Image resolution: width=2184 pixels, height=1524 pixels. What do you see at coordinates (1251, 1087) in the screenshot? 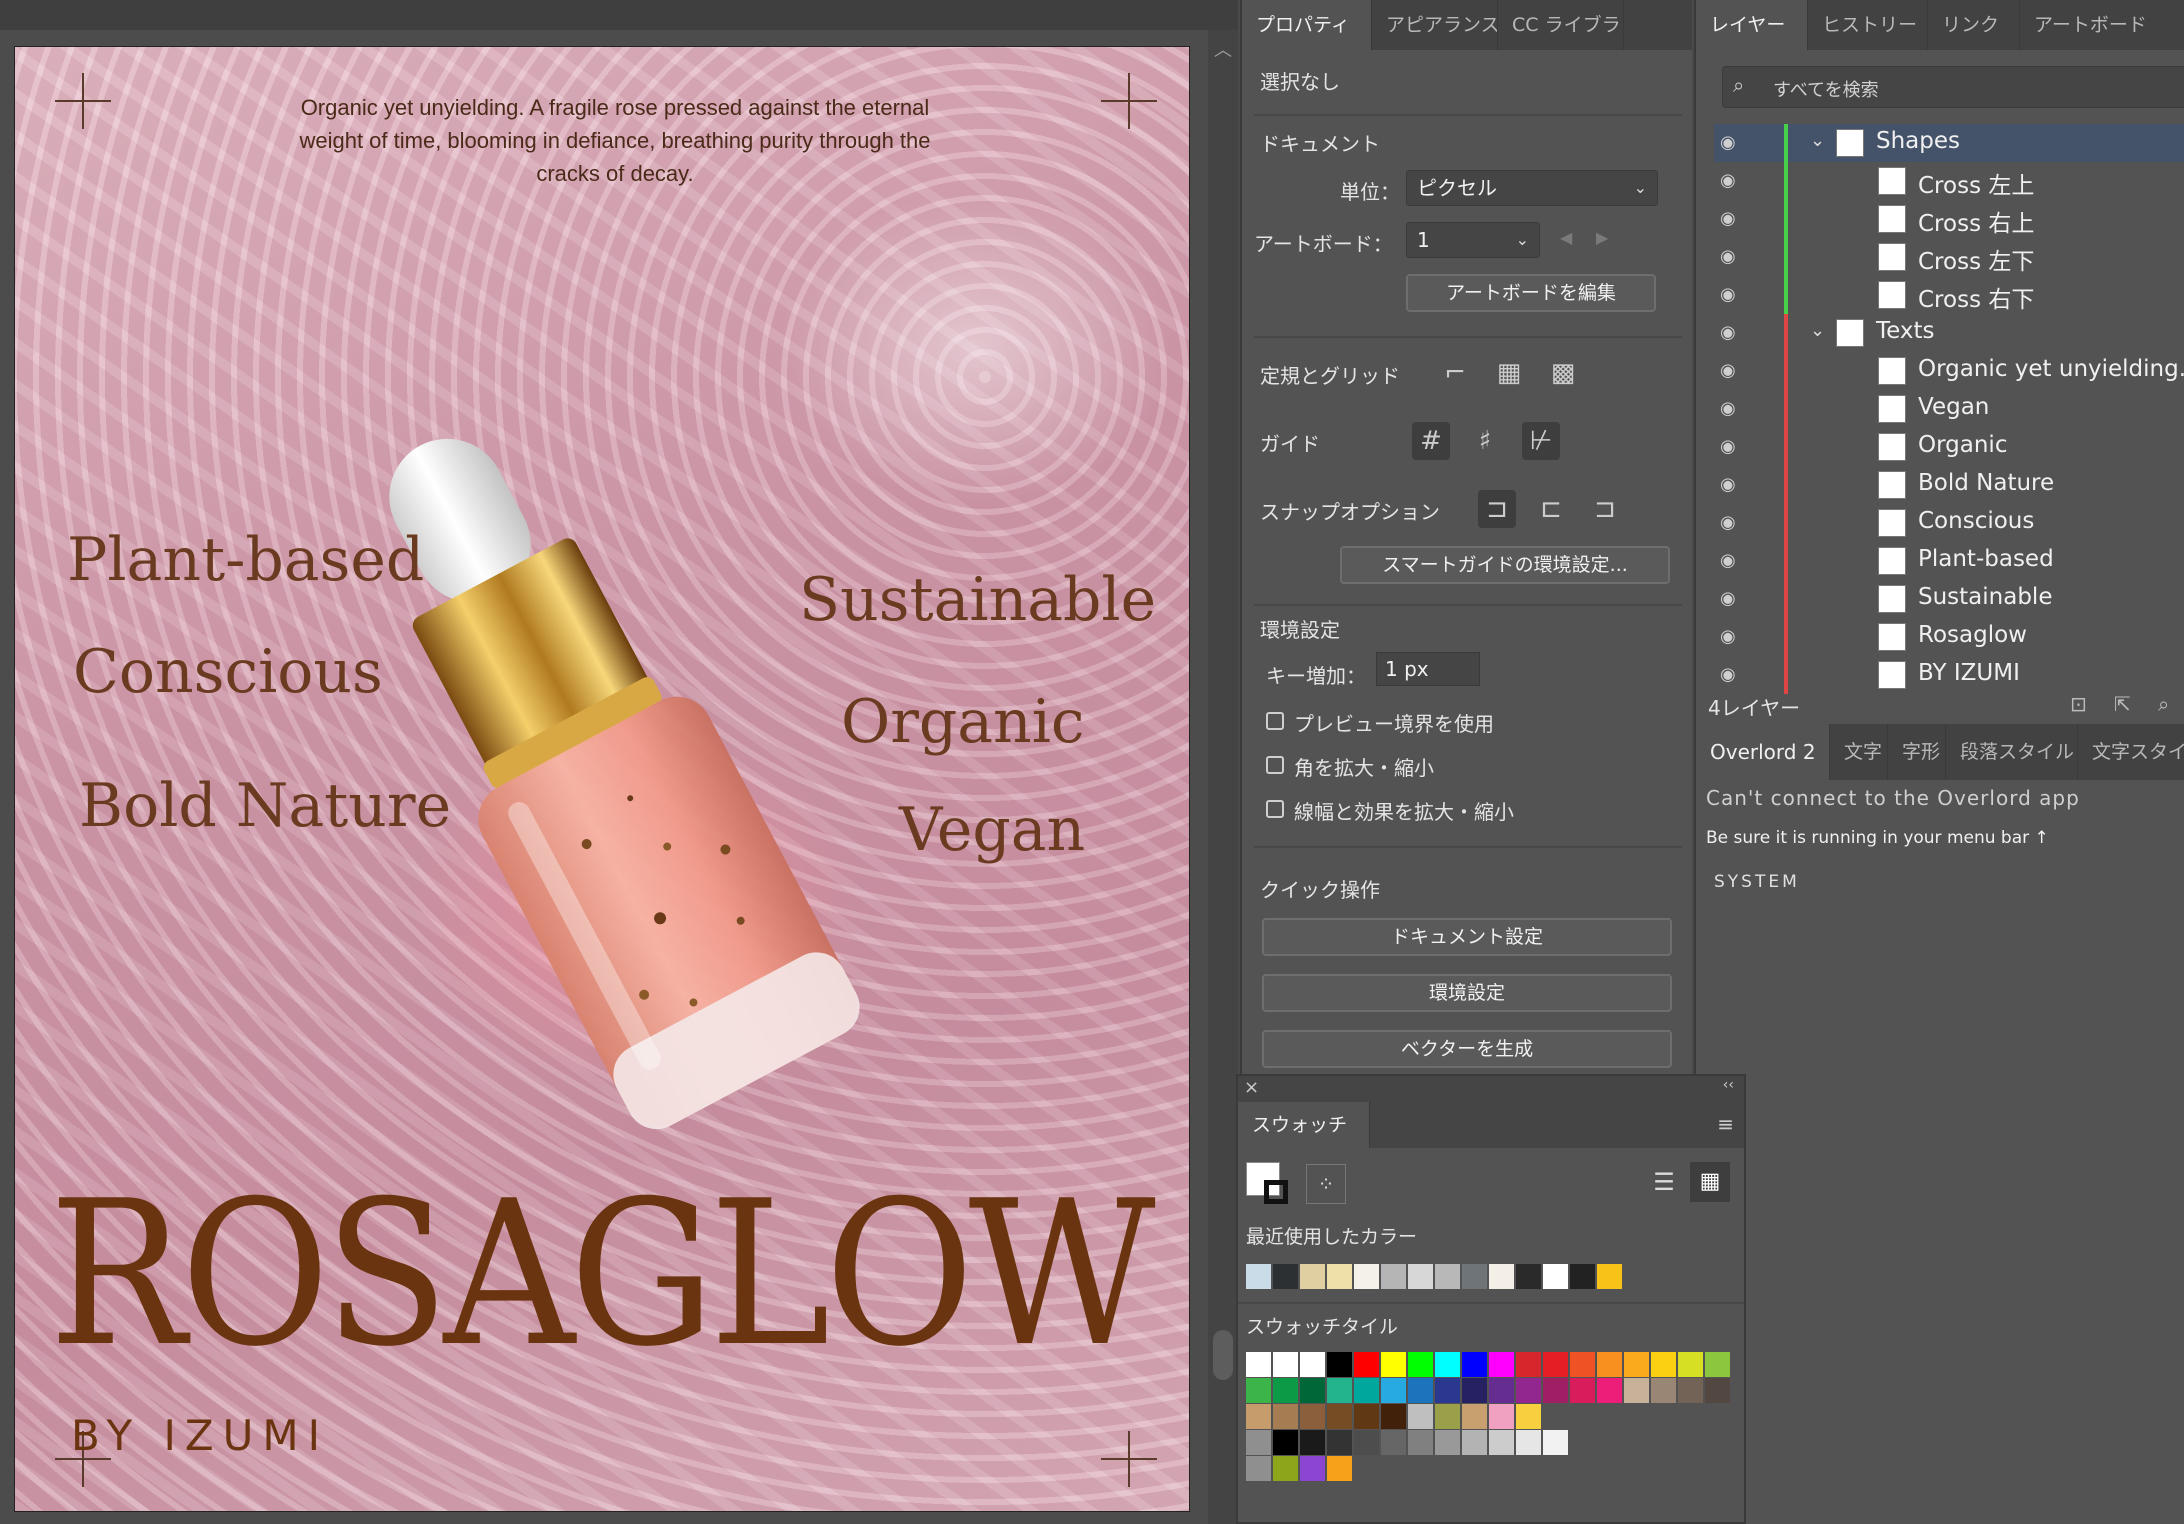
I see `close-icon: ×` at bounding box center [1251, 1087].